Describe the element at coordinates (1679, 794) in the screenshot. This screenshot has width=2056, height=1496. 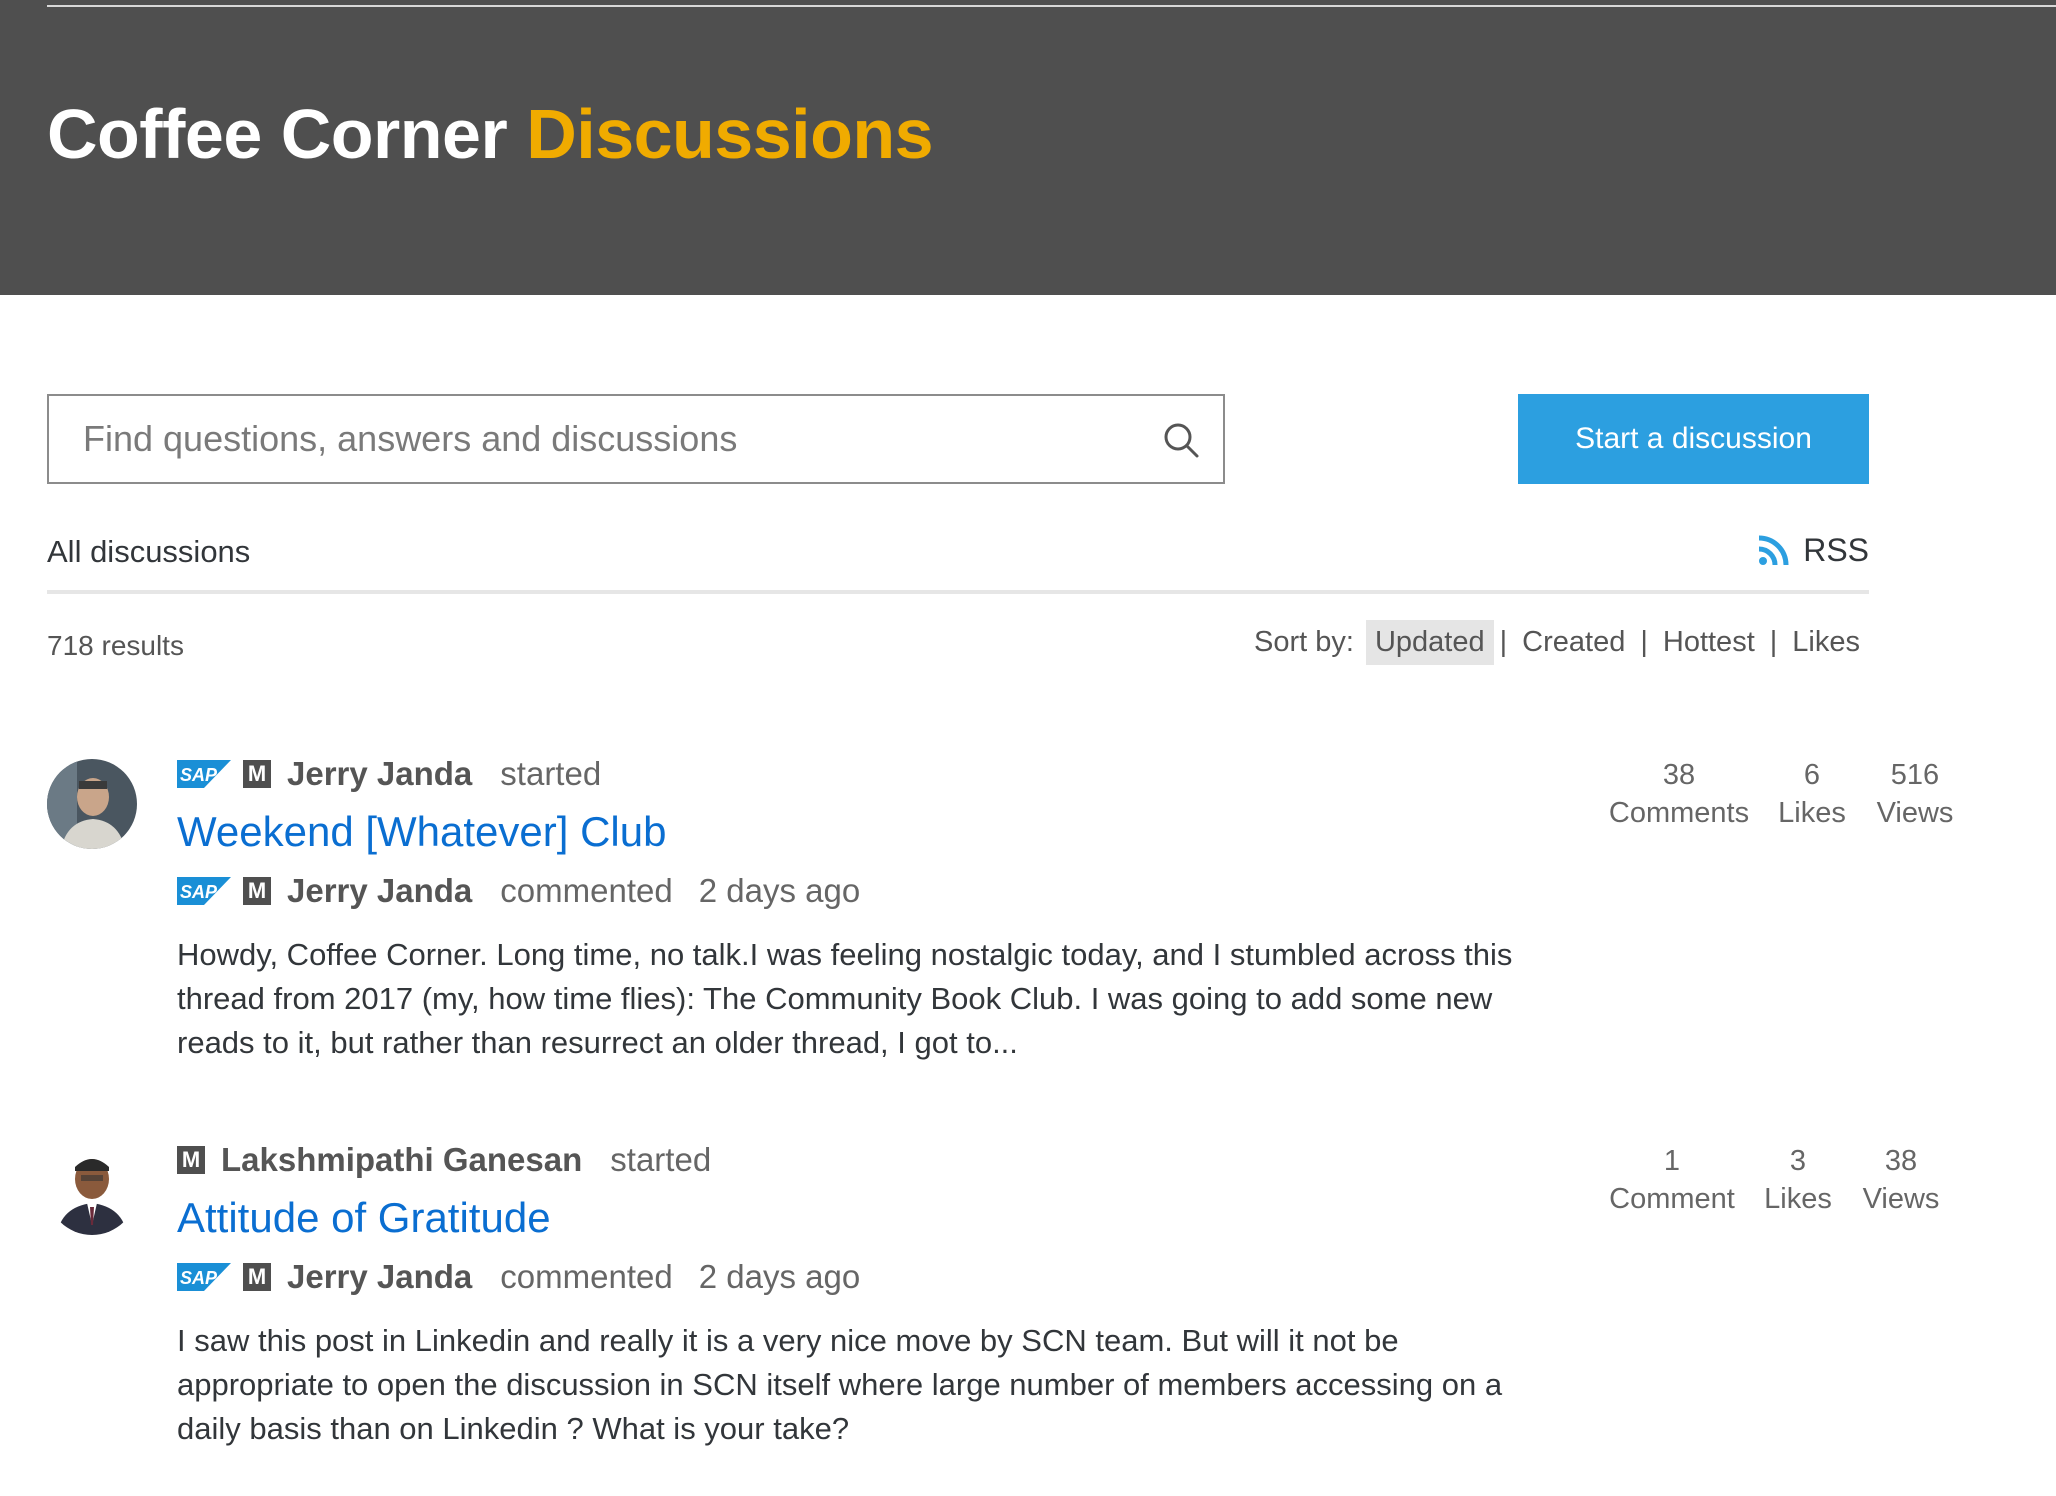
I see `comments-stat: 38 Comments` at that location.